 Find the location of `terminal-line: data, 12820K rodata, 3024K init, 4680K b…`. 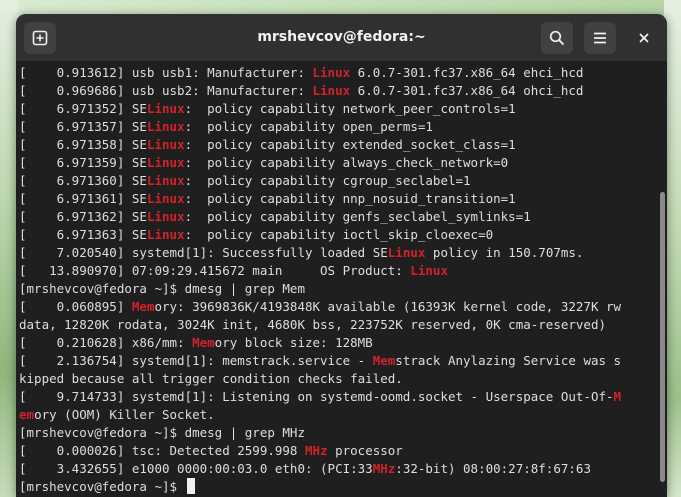

terminal-line: data, 12820K rodata, 3024K init, 4680K b… is located at coordinates (339, 325).